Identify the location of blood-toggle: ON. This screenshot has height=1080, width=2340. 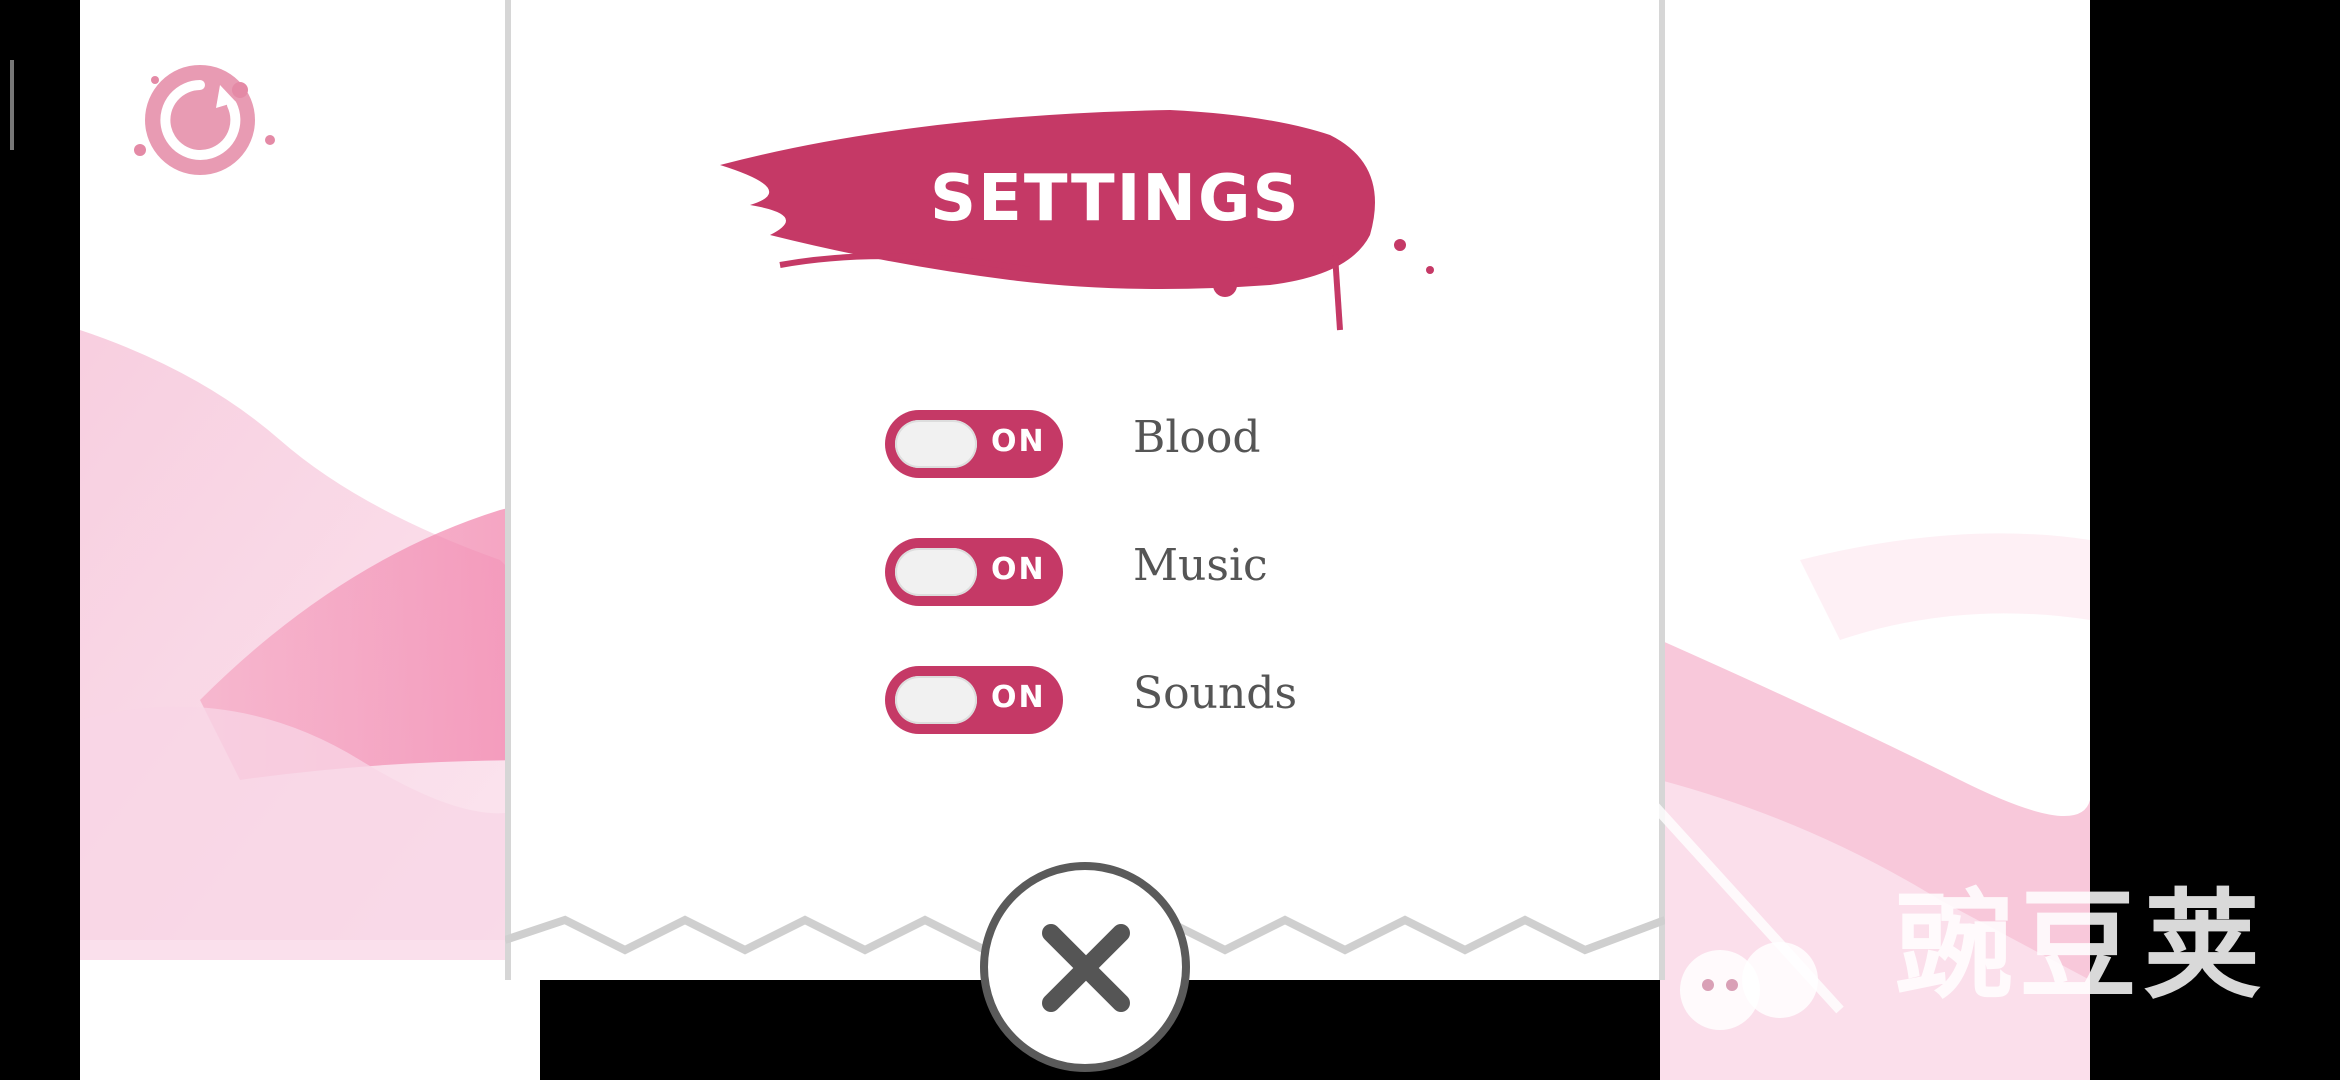
(974, 444).